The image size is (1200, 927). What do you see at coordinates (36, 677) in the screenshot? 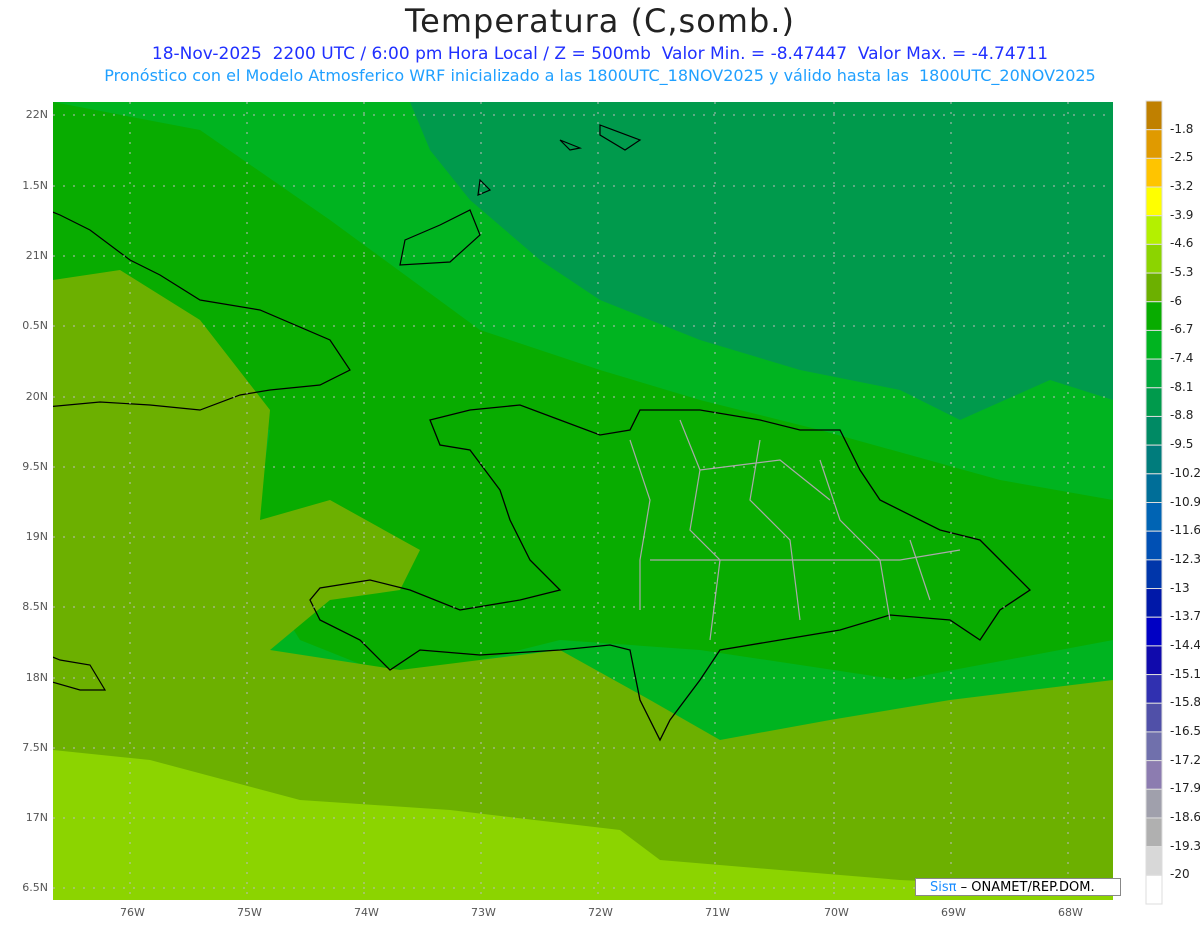
I see `lat-label: 18N` at bounding box center [36, 677].